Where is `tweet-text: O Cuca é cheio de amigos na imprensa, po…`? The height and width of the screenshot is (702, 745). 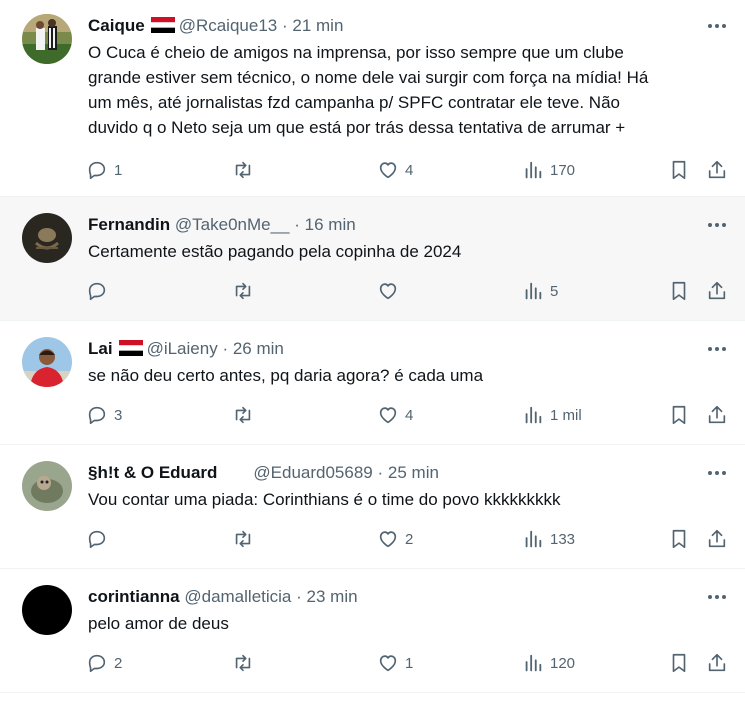 tweet-text: O Cuca é cheio de amigos na imprensa, po… is located at coordinates (391, 90).